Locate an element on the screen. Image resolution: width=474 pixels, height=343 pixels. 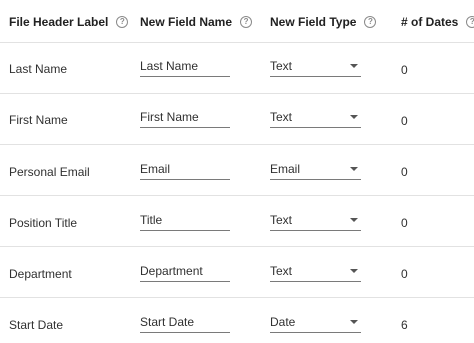
field-type-select: Email is located at coordinates (315, 170).